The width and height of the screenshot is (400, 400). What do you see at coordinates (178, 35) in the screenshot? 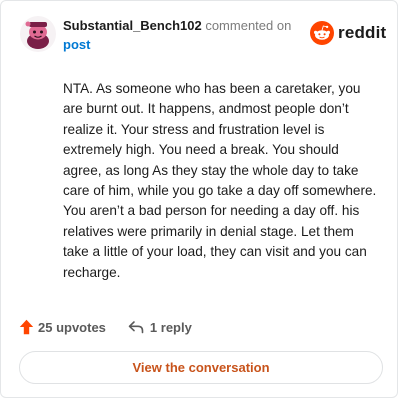
I see `comment-header: Substantial_Bench102 commented on post` at bounding box center [178, 35].